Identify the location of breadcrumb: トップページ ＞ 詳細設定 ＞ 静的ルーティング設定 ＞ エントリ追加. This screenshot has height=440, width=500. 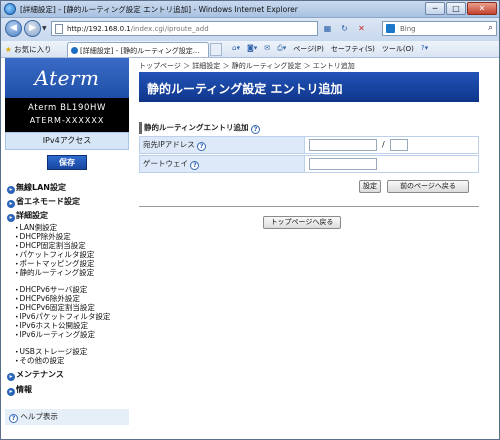
(247, 66).